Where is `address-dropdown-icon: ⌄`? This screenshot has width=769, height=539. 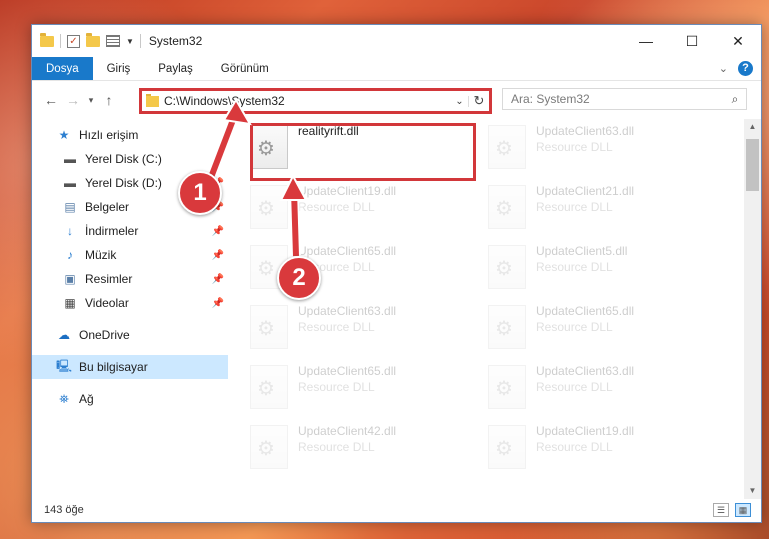 address-dropdown-icon: ⌄ is located at coordinates (460, 101).